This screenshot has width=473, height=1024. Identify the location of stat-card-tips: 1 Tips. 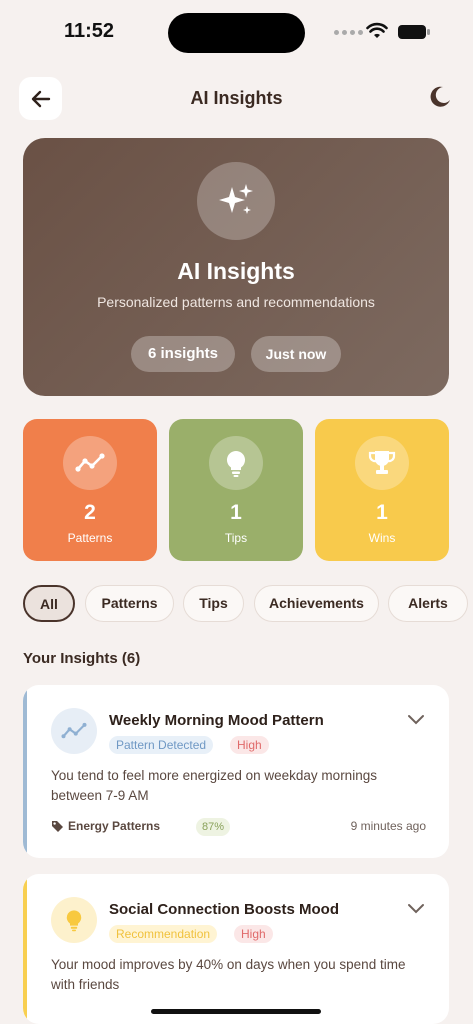
(236, 490).